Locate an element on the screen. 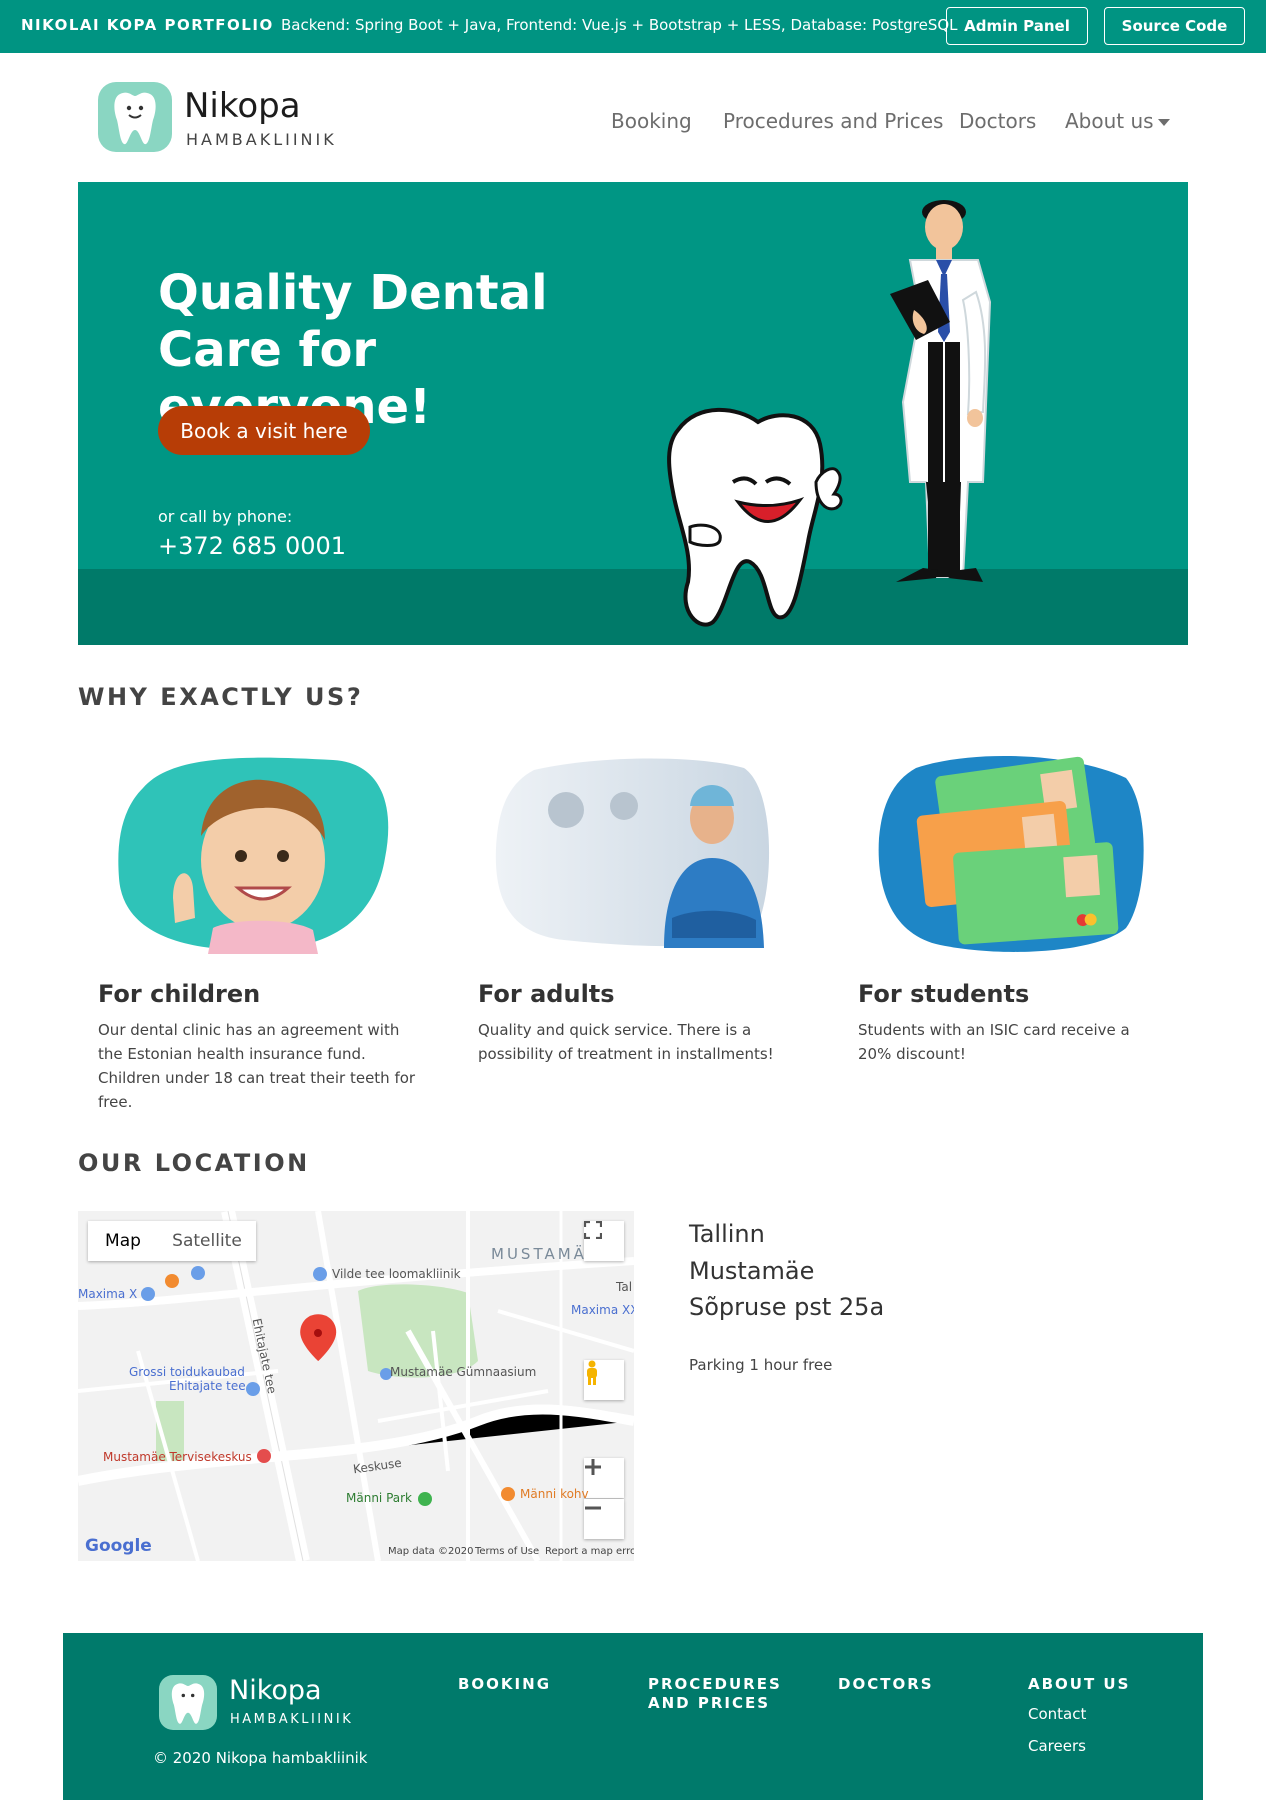  map-label-mustamae: MUSTAMÄ is located at coordinates (539, 1254).